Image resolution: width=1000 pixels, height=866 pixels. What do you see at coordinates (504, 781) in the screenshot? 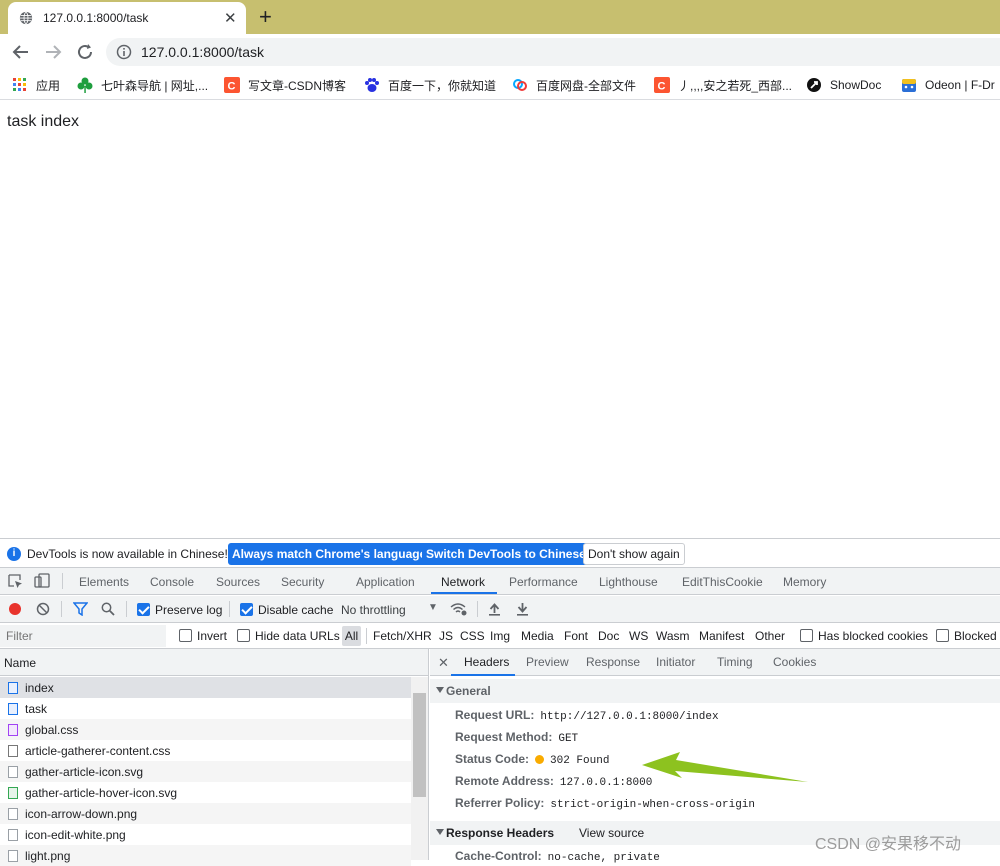
I see `header-key: Remote Address:` at bounding box center [504, 781].